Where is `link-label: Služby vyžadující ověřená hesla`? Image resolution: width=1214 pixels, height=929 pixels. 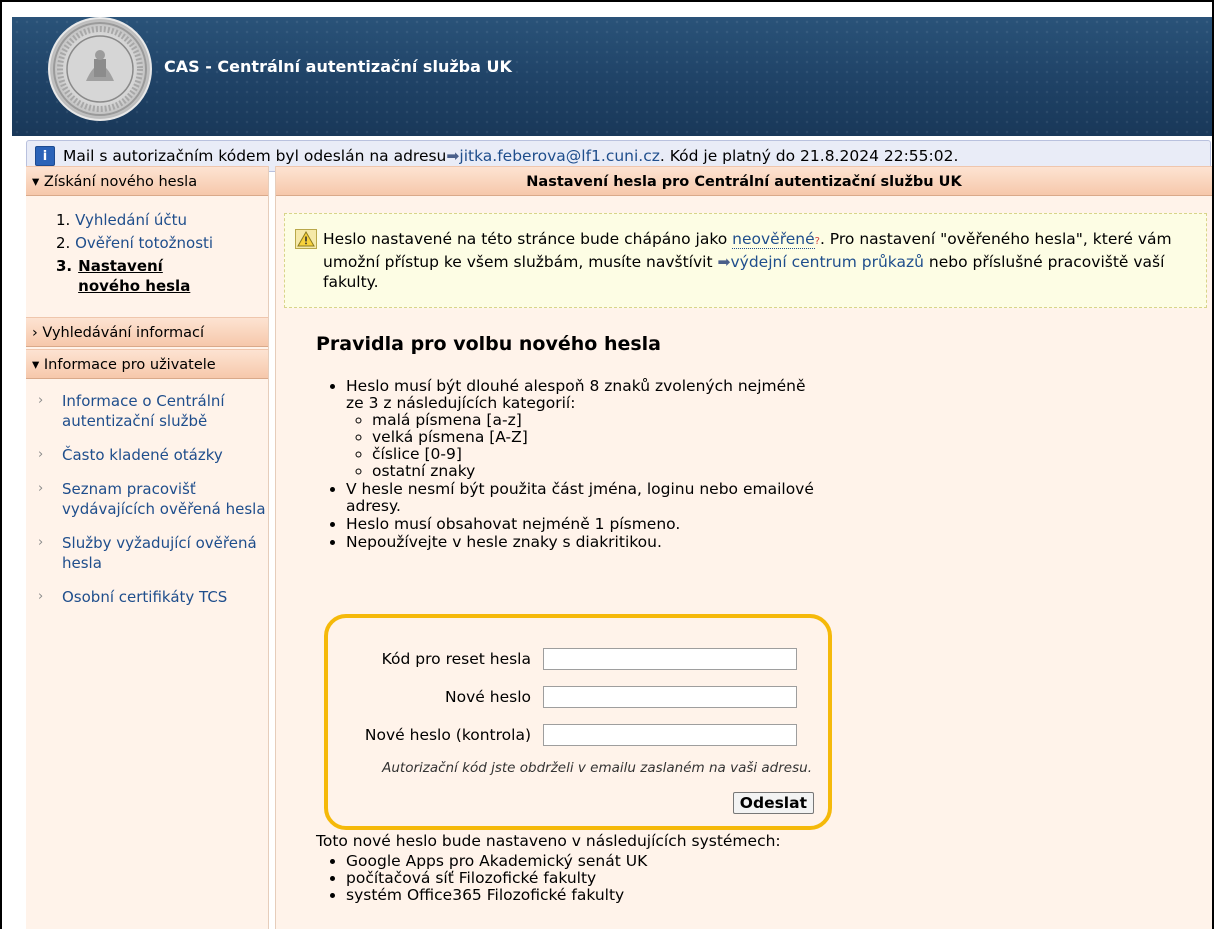 link-label: Služby vyžadující ověřená hesla is located at coordinates (159, 553).